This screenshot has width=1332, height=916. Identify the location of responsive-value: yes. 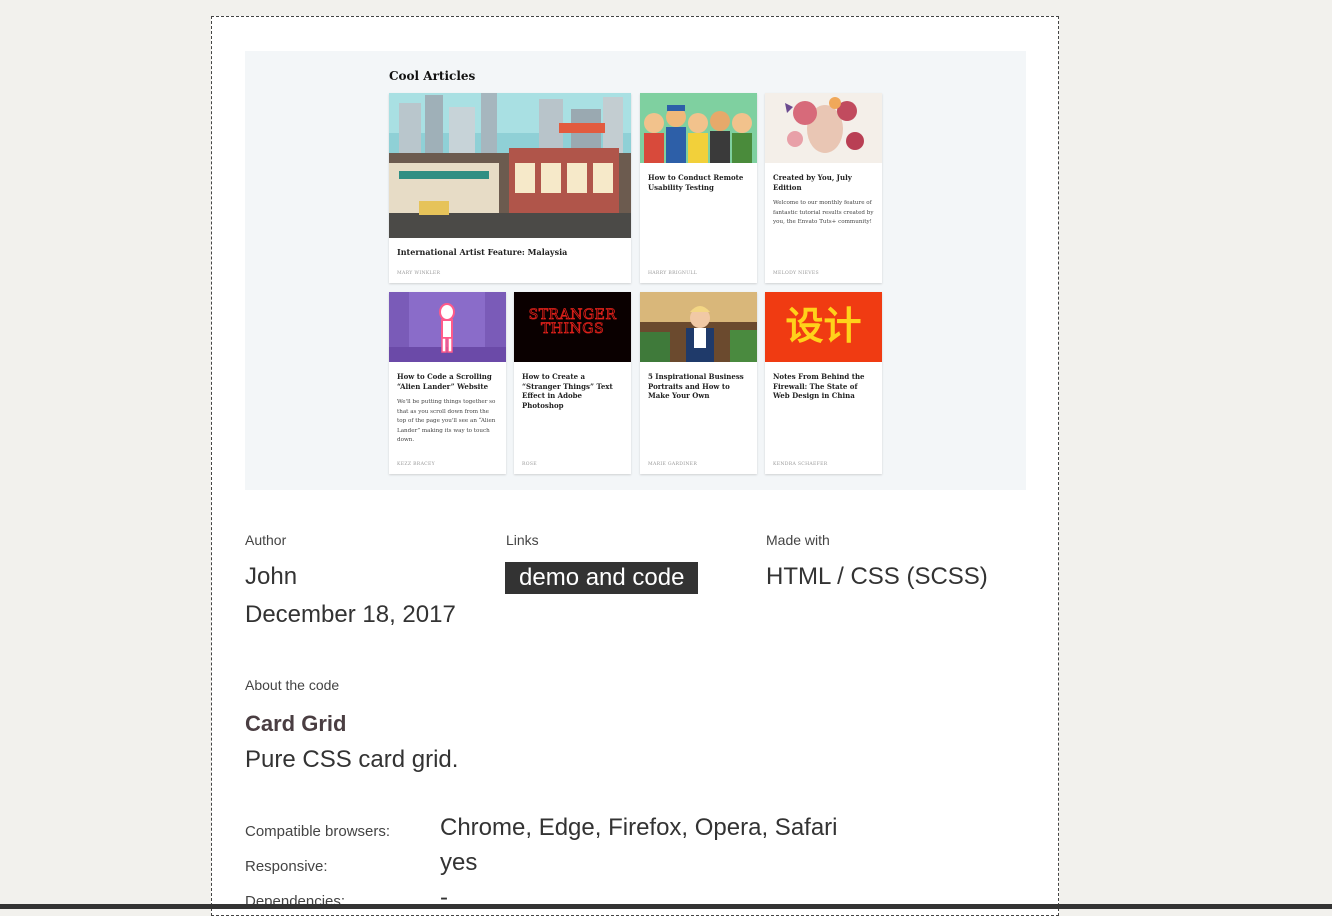
(459, 862).